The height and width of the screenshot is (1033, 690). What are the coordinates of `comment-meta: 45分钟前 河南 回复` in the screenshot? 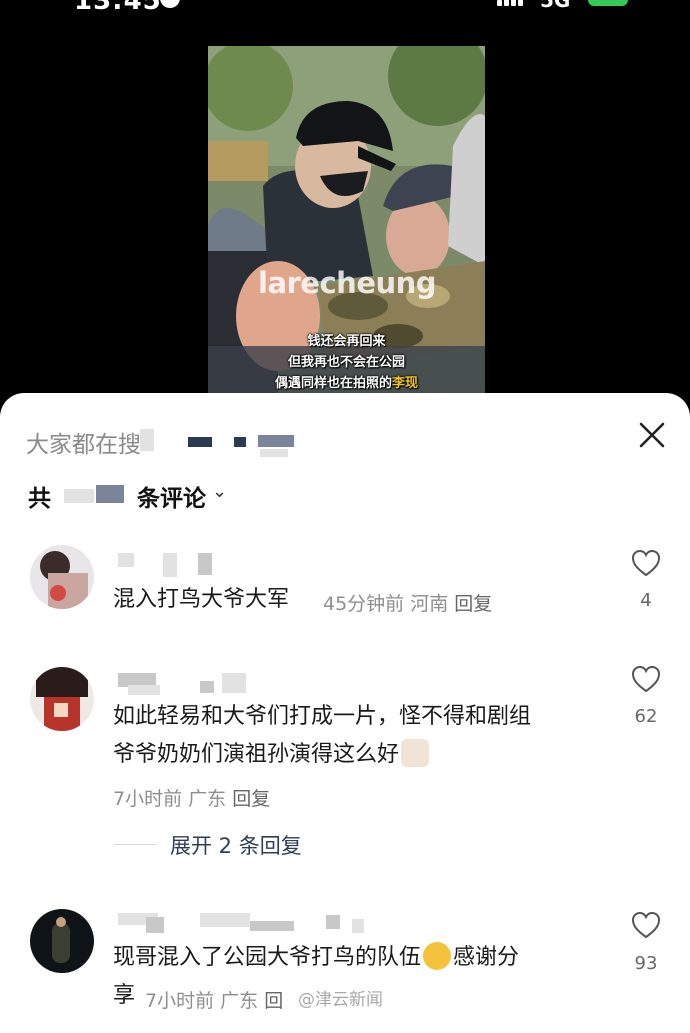 It's located at (408, 604).